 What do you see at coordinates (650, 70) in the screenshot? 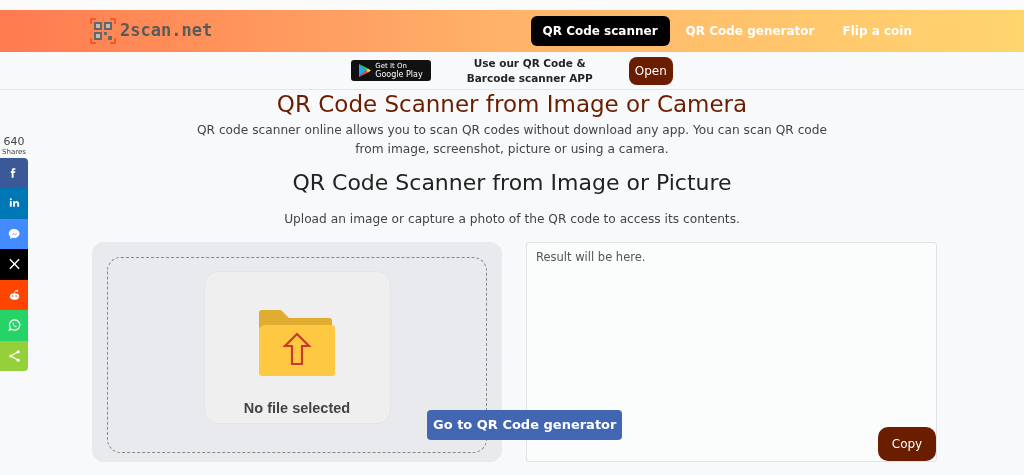
I see `open-button: Open` at bounding box center [650, 70].